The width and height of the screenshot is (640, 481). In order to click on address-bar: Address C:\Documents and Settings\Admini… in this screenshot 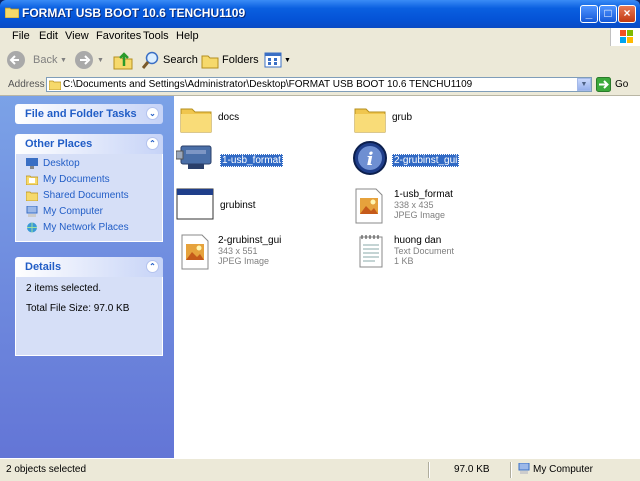, I will do `click(320, 85)`.